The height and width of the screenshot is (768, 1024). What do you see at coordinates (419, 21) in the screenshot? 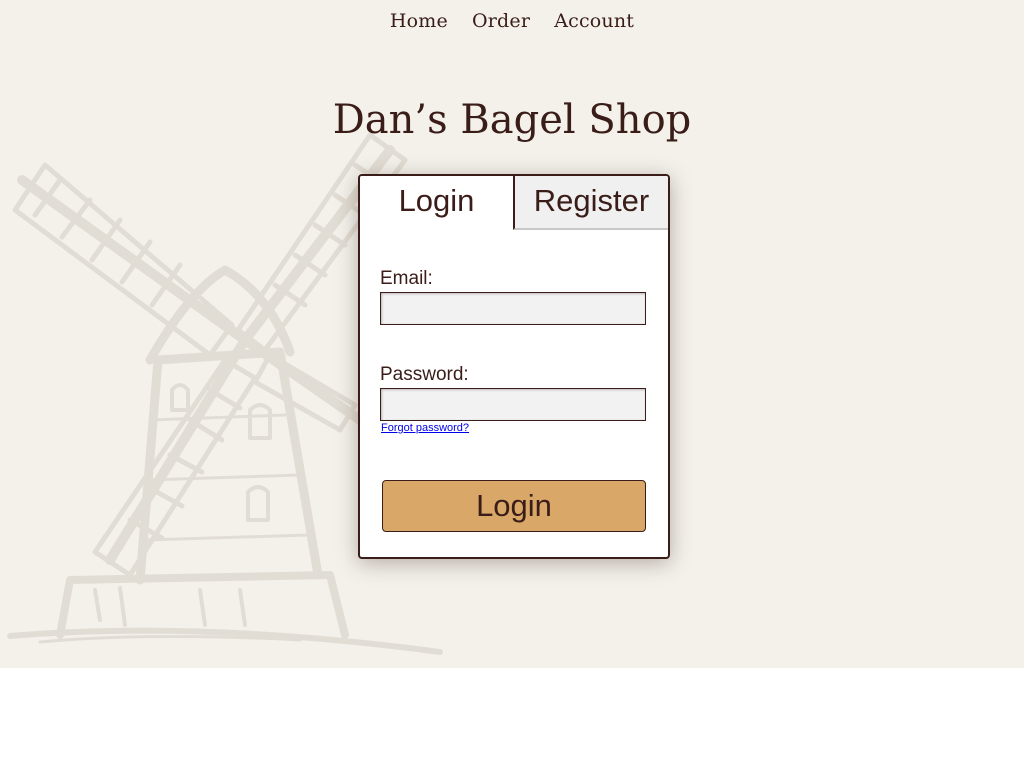
I see `nav-home-link: Home` at bounding box center [419, 21].